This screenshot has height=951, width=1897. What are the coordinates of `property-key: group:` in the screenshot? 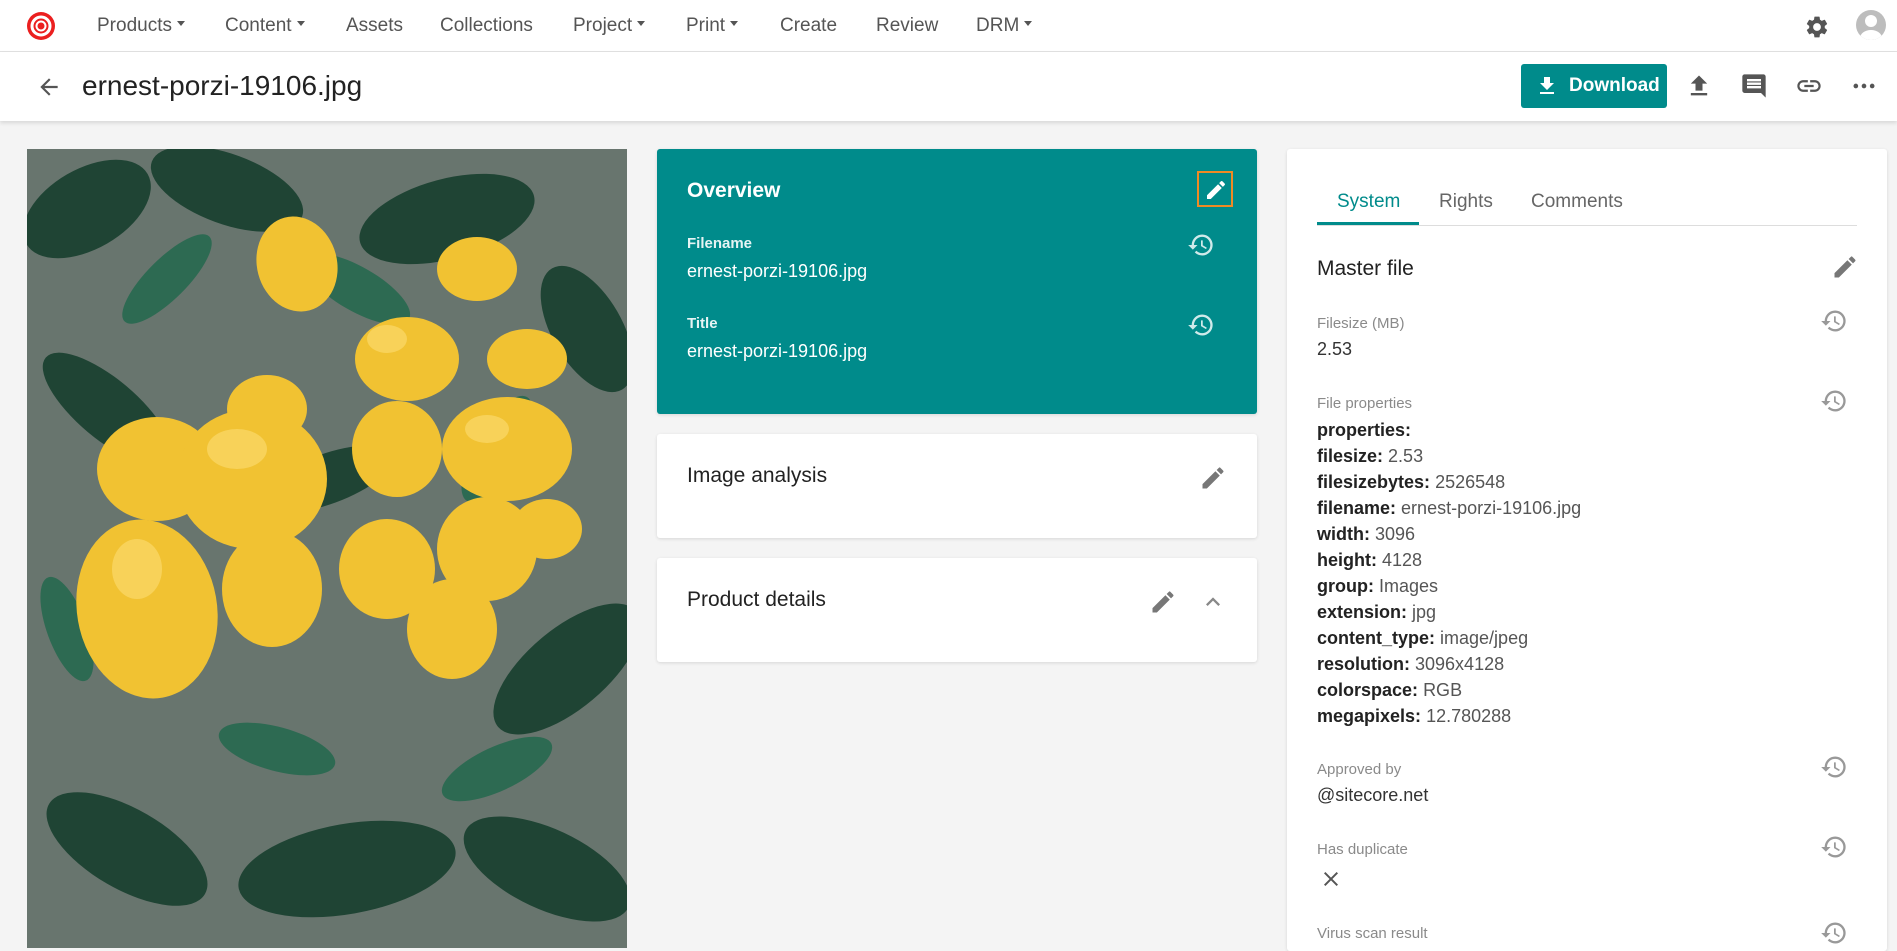 It's located at (1345, 586).